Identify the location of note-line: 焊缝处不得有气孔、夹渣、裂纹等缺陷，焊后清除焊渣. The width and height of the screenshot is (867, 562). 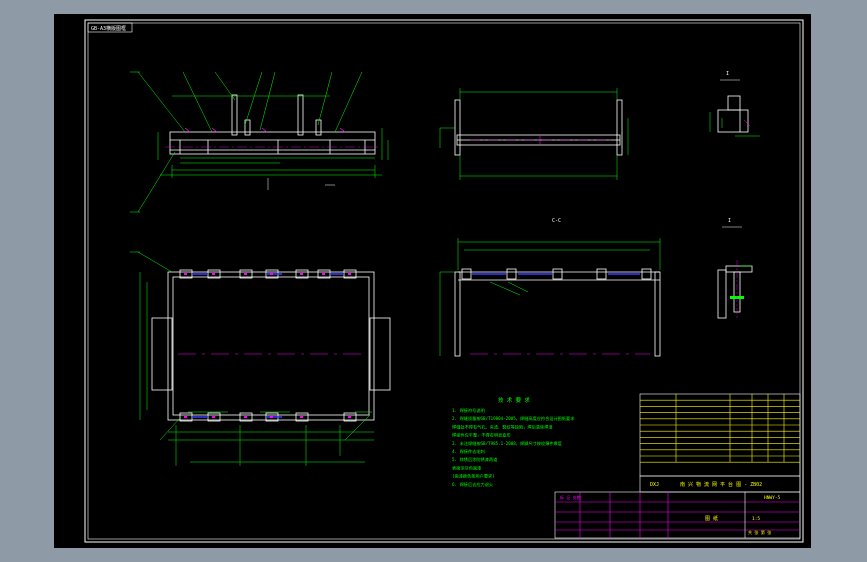
(502, 426).